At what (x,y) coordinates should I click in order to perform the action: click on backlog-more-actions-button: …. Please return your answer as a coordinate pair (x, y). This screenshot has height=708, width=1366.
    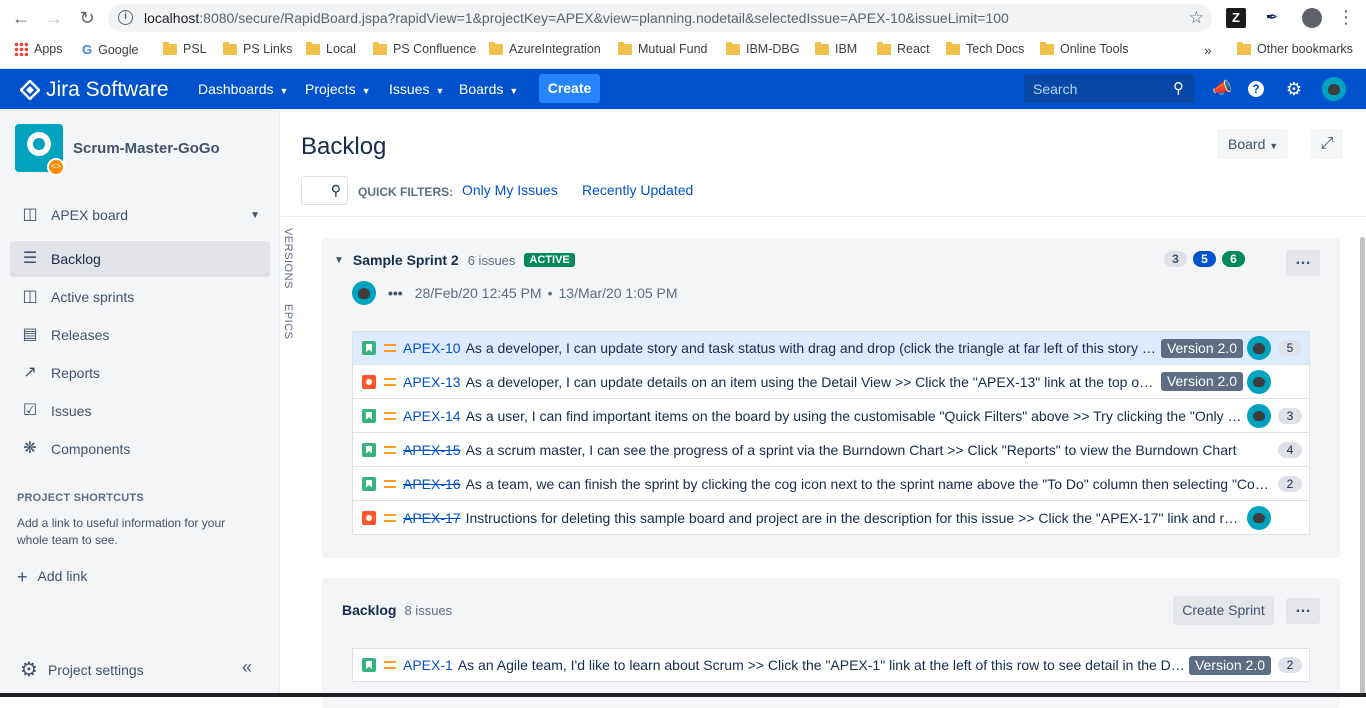
    Looking at the image, I should click on (1303, 611).